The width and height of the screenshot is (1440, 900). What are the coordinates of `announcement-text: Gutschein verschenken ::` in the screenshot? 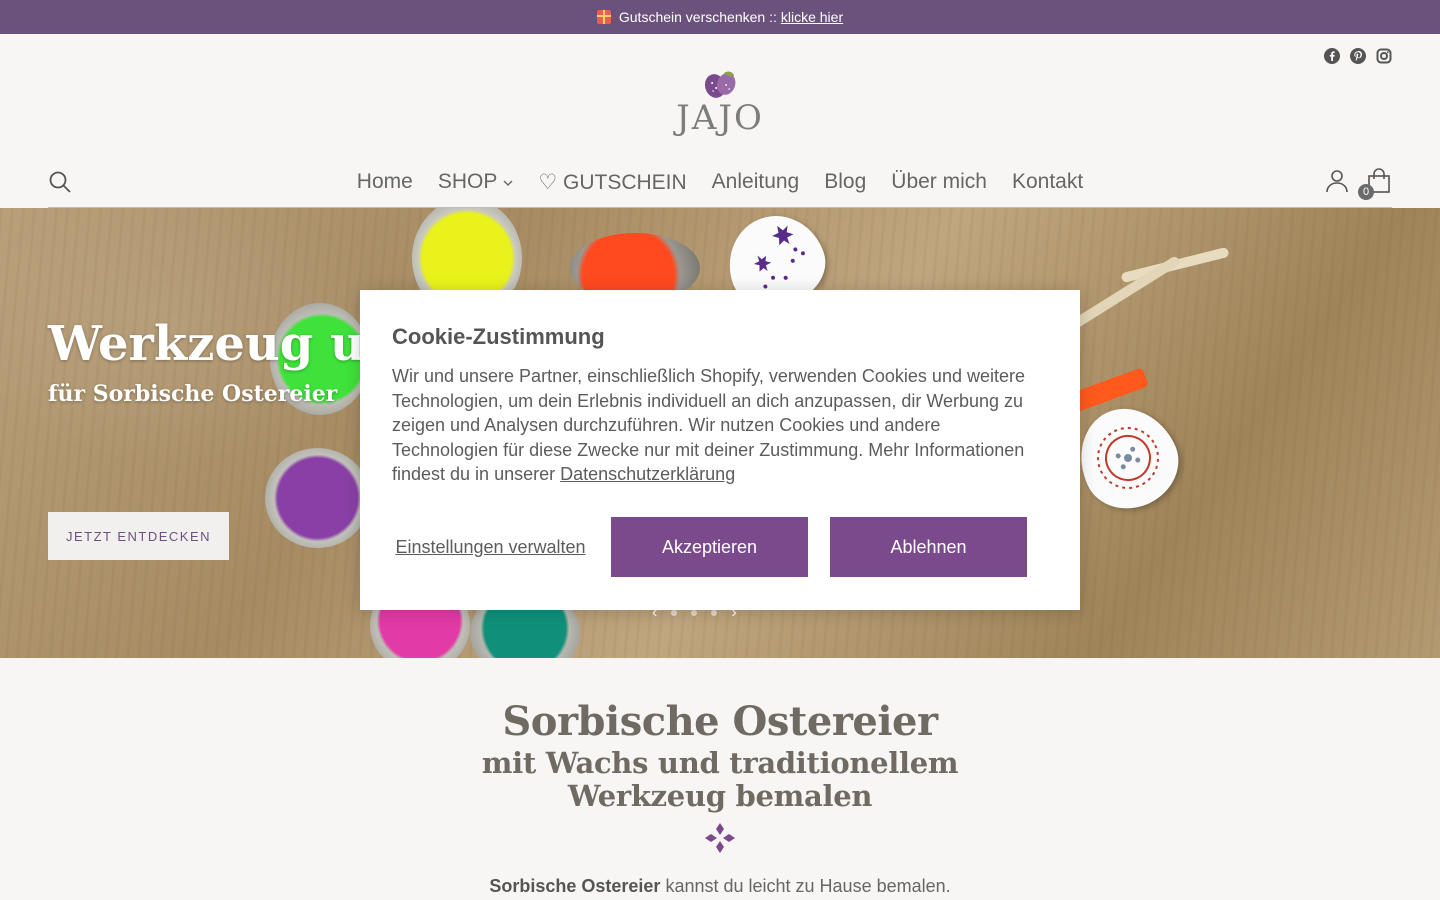 It's located at (697, 17).